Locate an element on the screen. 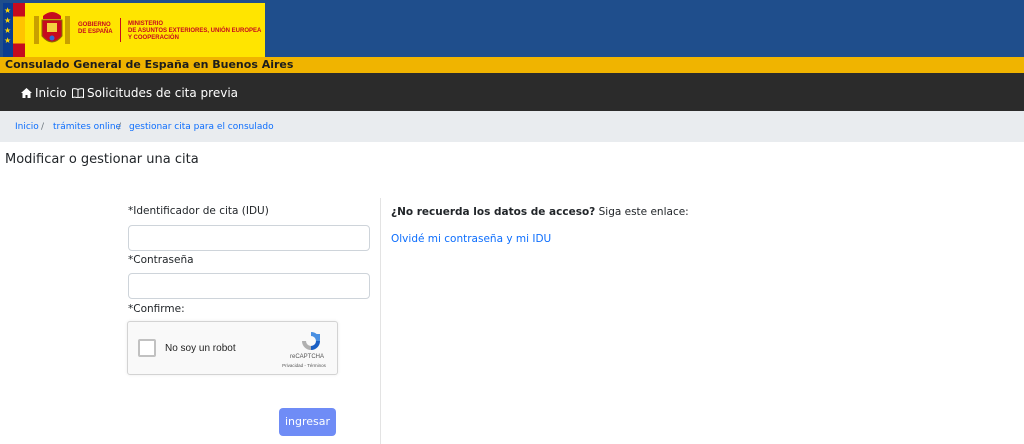 The image size is (1024, 444). page-title: Modificar o gestionar una cita is located at coordinates (102, 159).